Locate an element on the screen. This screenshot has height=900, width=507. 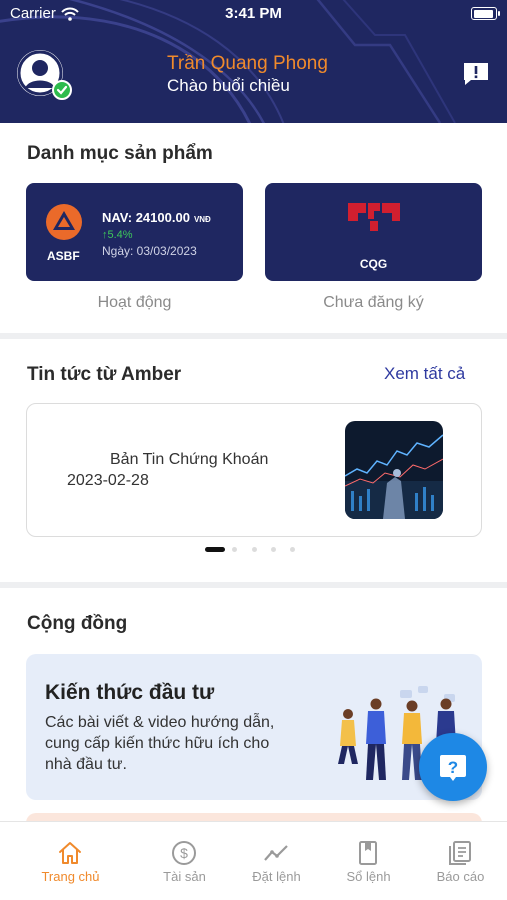
news-card: Bản Tin Chứng Khoán 2023-02-28 is located at coordinates (254, 470).